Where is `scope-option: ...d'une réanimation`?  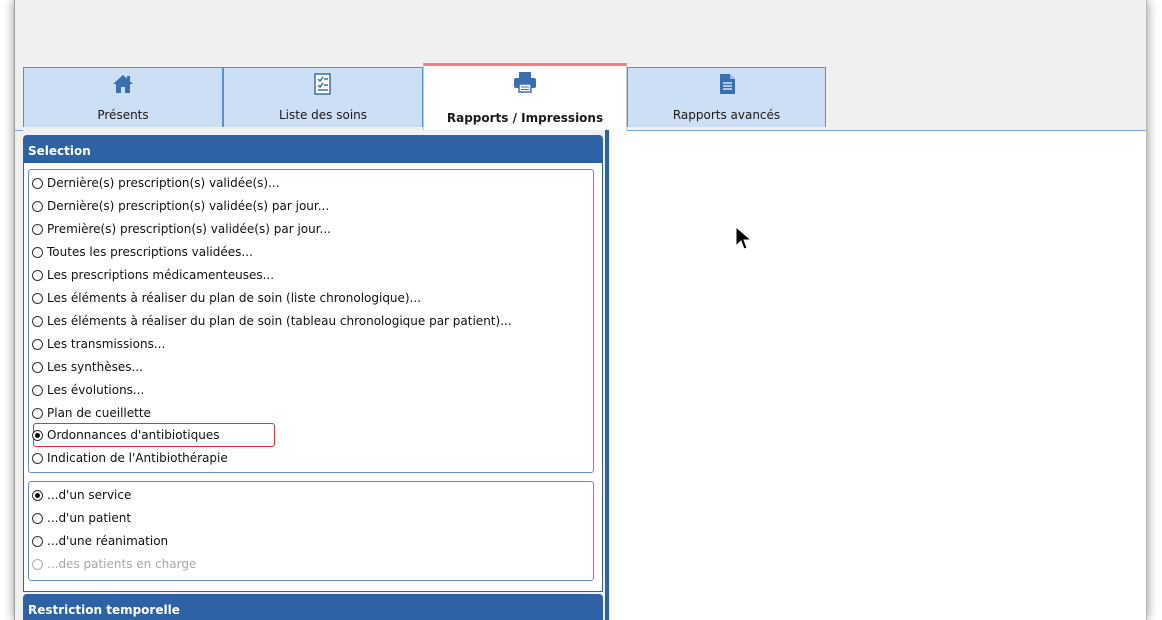 scope-option: ...d'une réanimation is located at coordinates (100, 541).